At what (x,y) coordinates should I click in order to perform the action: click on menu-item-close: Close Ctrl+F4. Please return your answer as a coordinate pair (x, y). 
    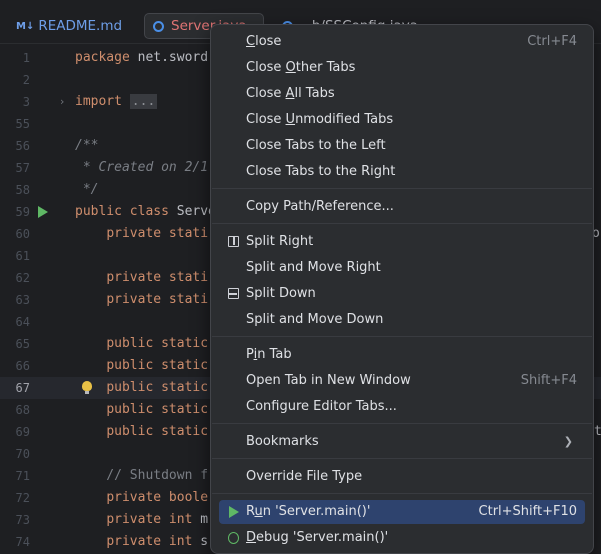
    Looking at the image, I should click on (402, 42).